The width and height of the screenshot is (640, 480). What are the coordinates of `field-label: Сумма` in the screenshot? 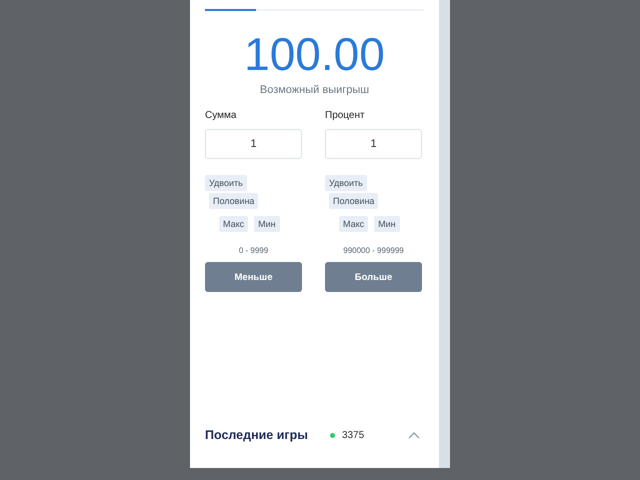 It's located at (221, 115).